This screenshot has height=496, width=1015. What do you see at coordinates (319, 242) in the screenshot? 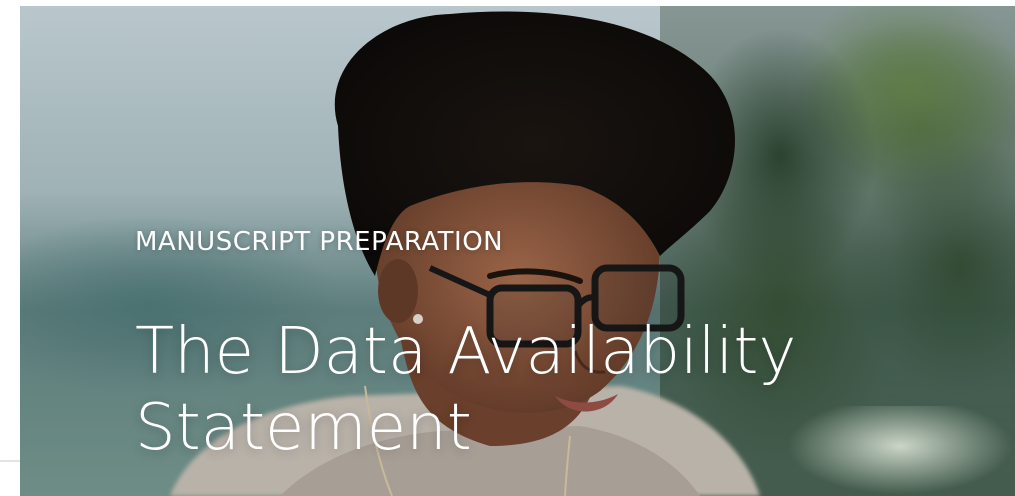
I see `hero-eyebrow: MANUSCRIPT PREPARATION` at bounding box center [319, 242].